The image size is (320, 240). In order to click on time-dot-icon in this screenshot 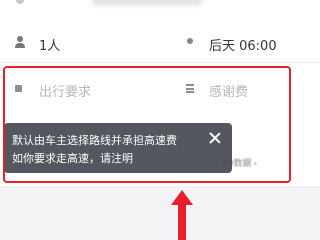, I will do `click(190, 41)`.